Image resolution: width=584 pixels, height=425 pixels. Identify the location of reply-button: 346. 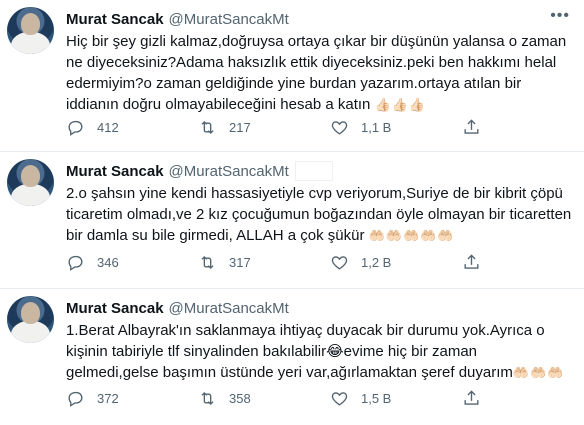
(132, 262).